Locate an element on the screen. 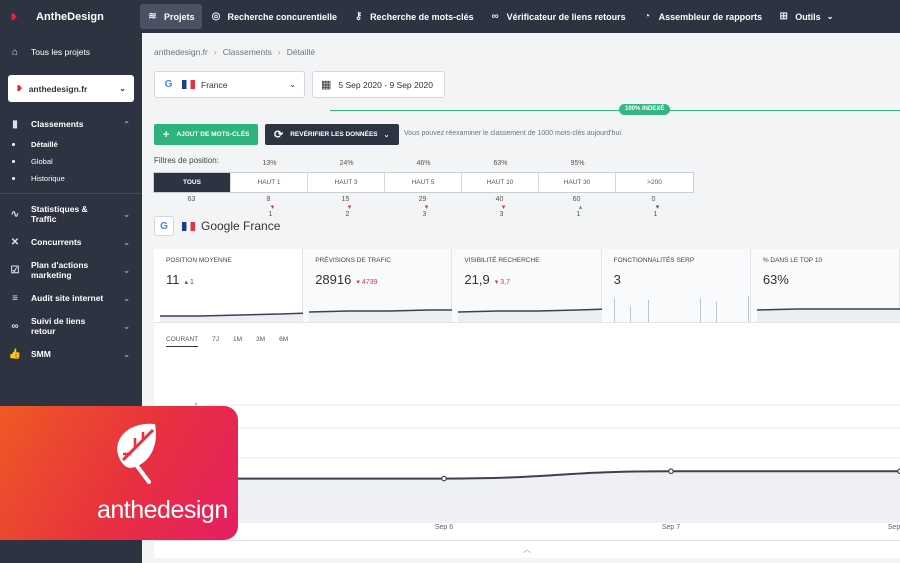 This screenshot has width=900, height=563. progress-label: 100% INDEXÉ is located at coordinates (645, 109).